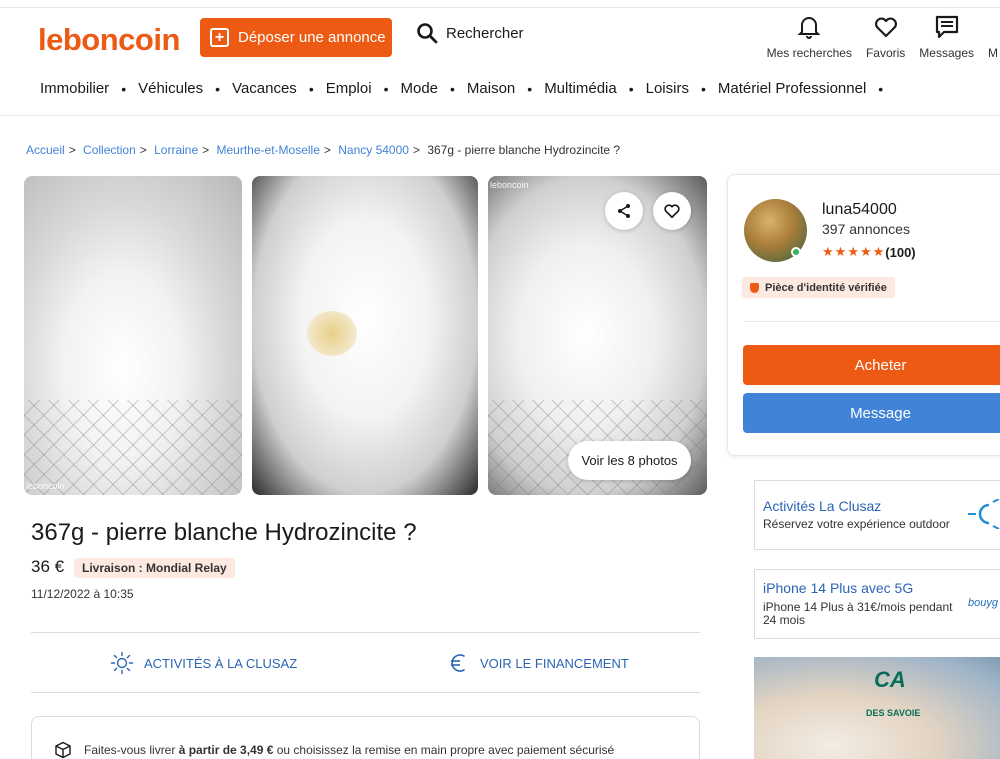 The image size is (1000, 759). I want to click on breadcrumb-accueil: Accueil, so click(45, 150).